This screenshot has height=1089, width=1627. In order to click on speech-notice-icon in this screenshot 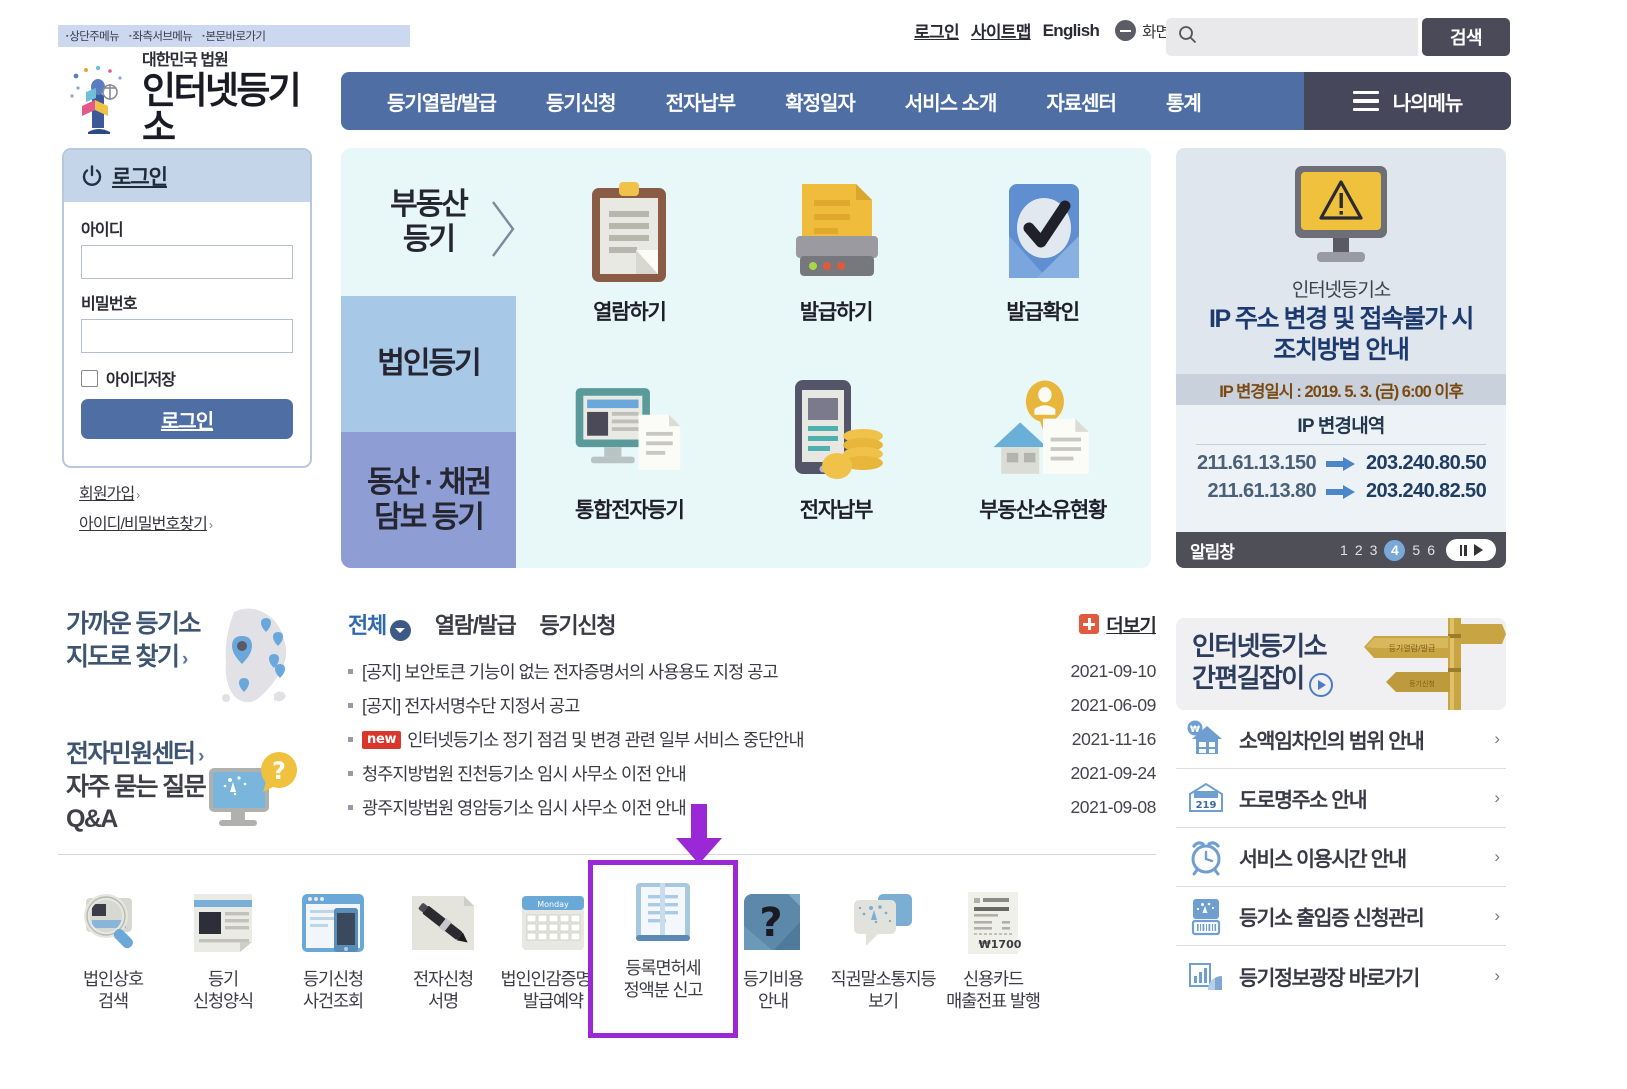, I will do `click(883, 923)`.